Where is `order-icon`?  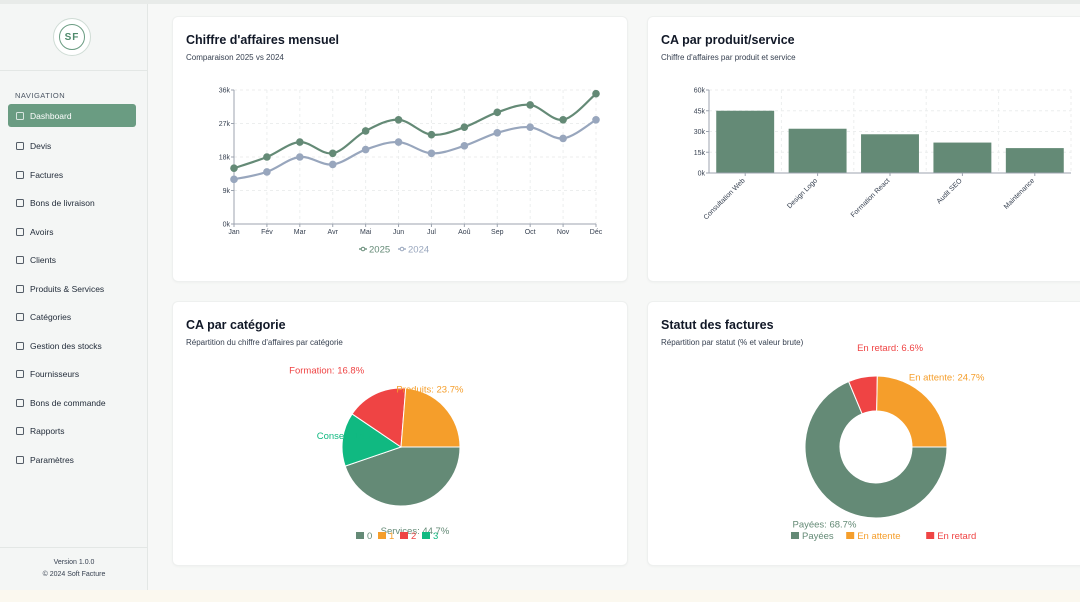
order-icon is located at coordinates (20, 402).